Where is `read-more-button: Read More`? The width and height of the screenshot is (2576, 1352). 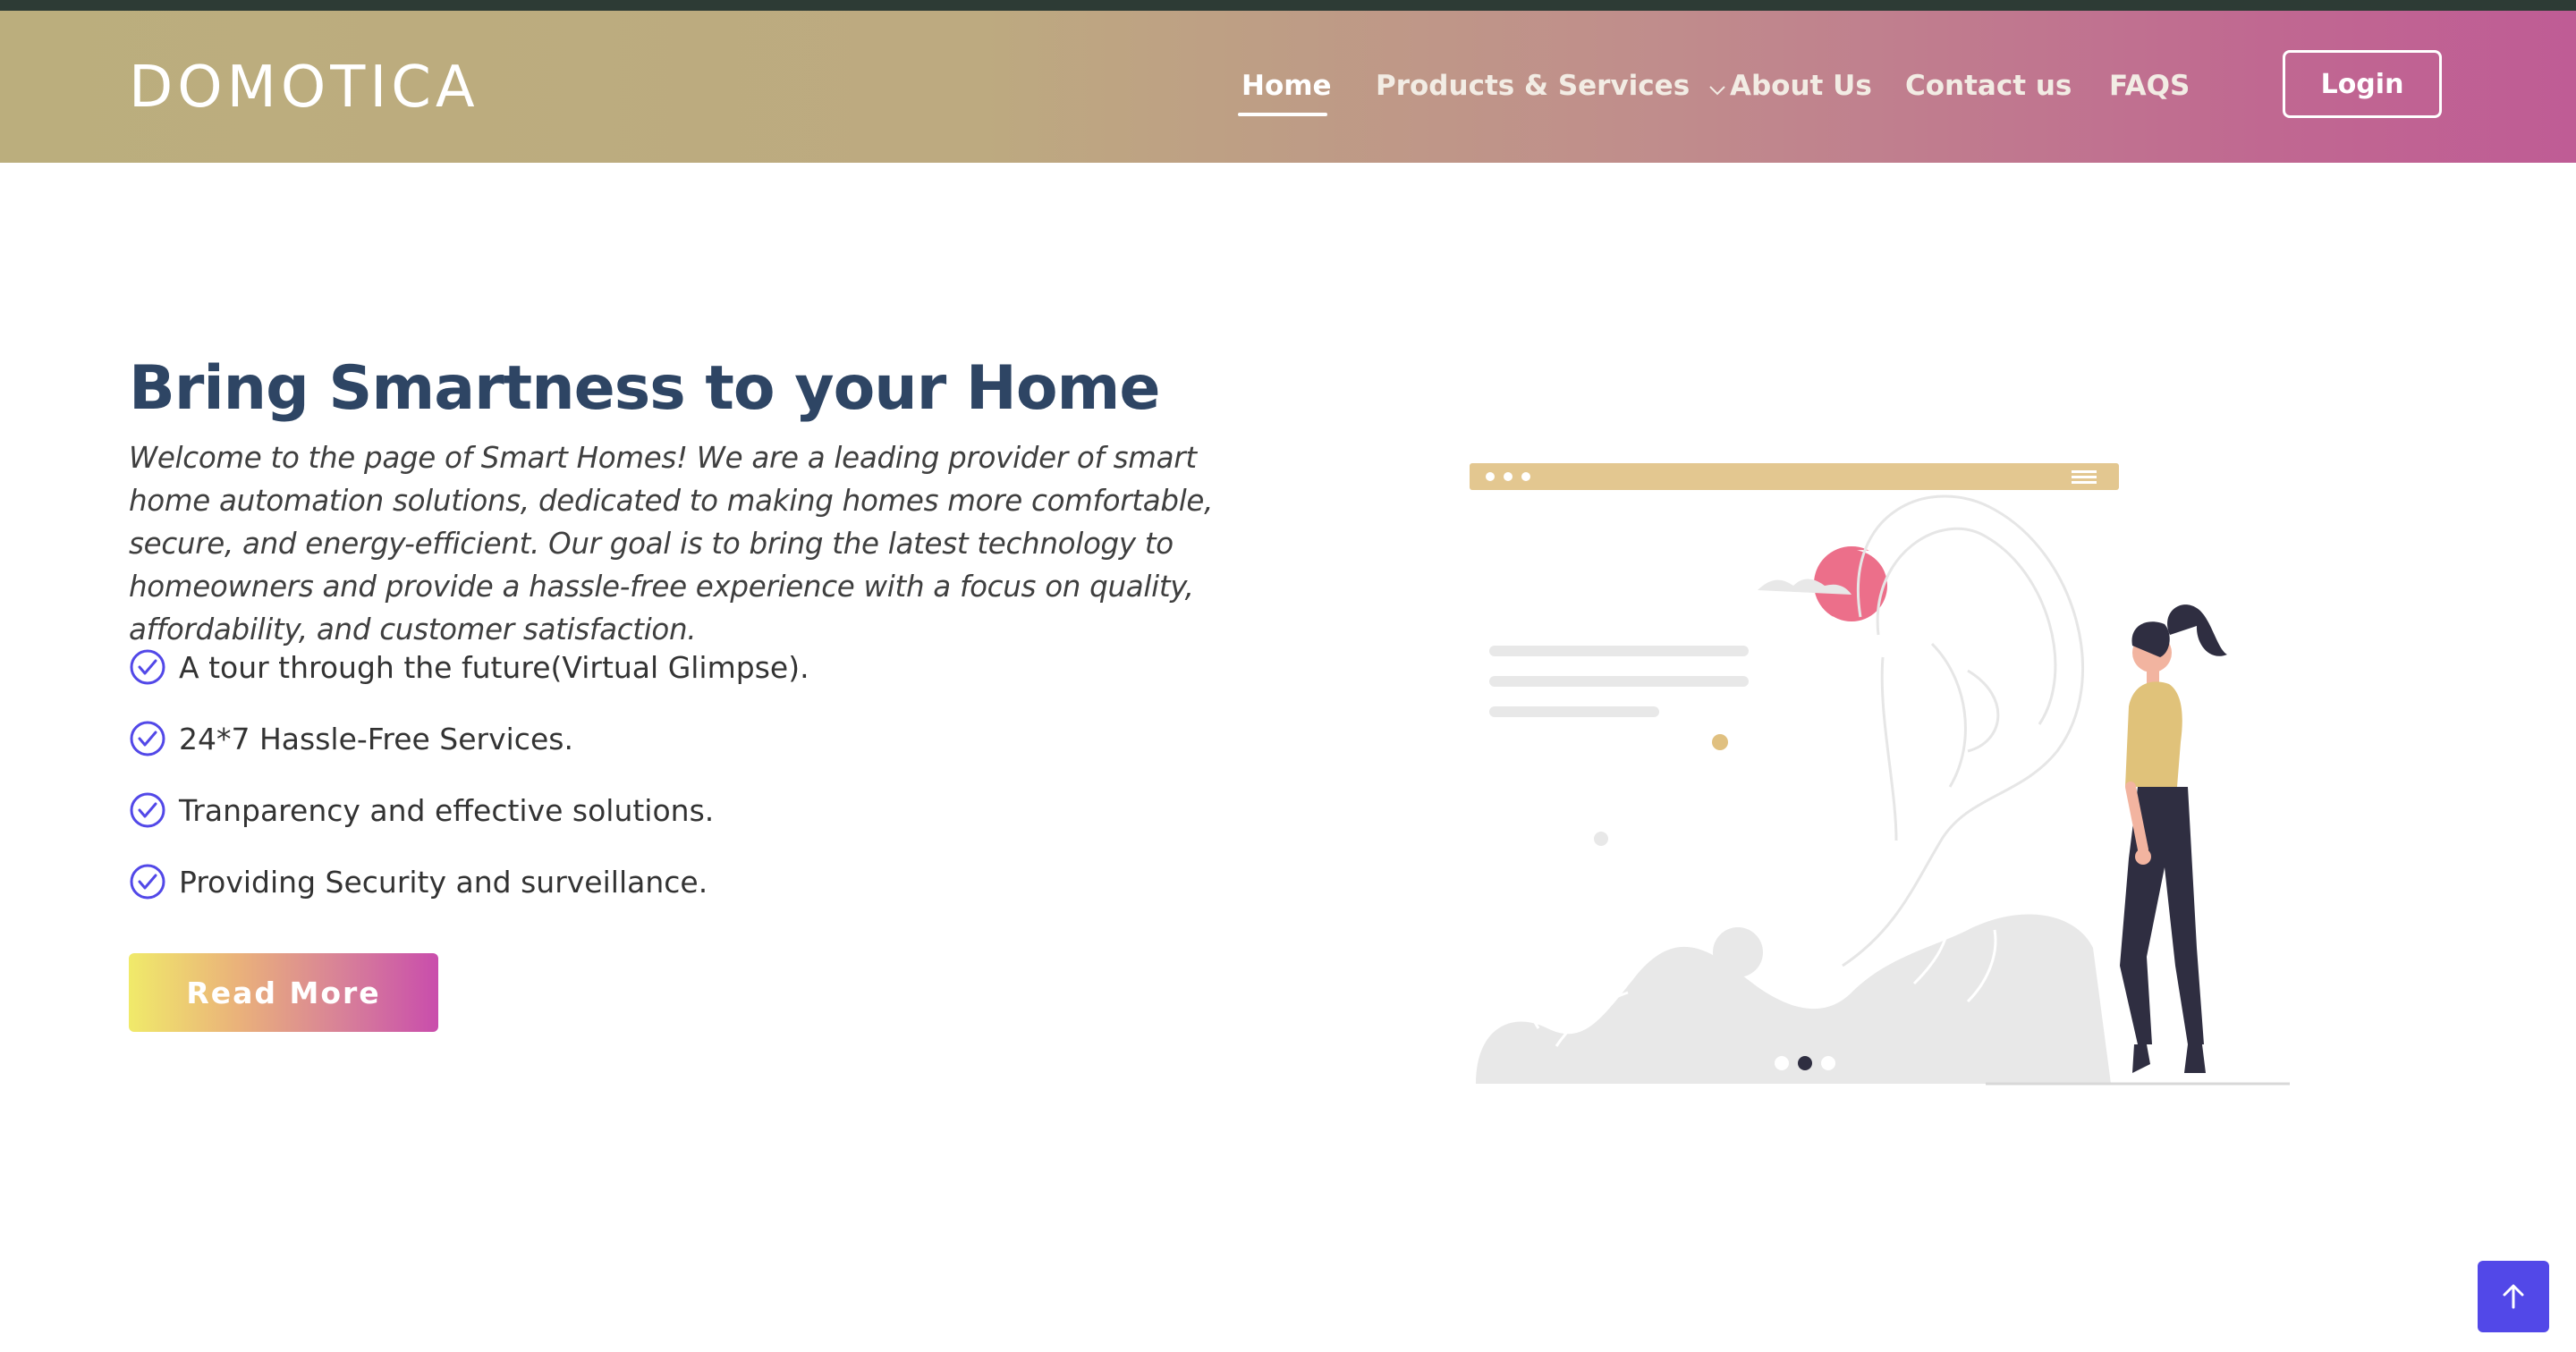 read-more-button: Read More is located at coordinates (283, 992).